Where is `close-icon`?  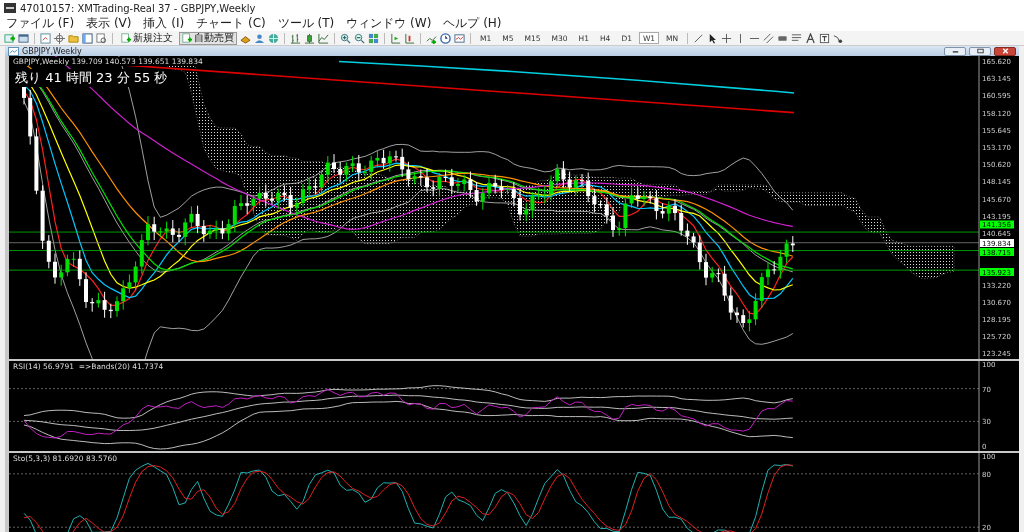 close-icon is located at coordinates (1005, 51).